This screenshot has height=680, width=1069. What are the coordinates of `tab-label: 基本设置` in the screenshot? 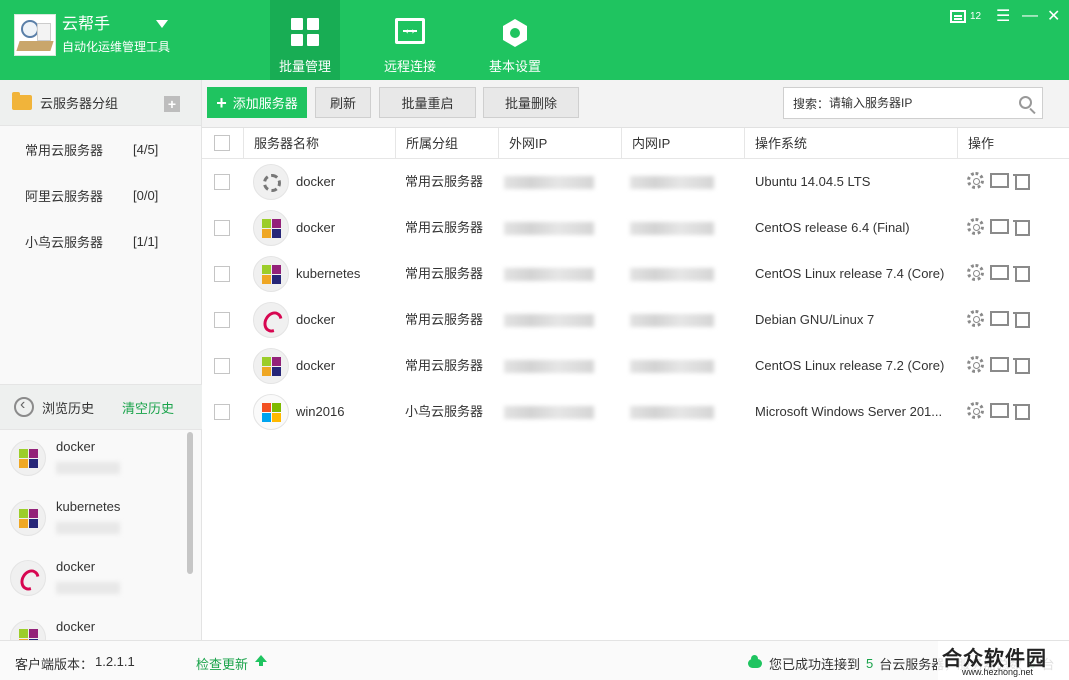 It's located at (514, 66).